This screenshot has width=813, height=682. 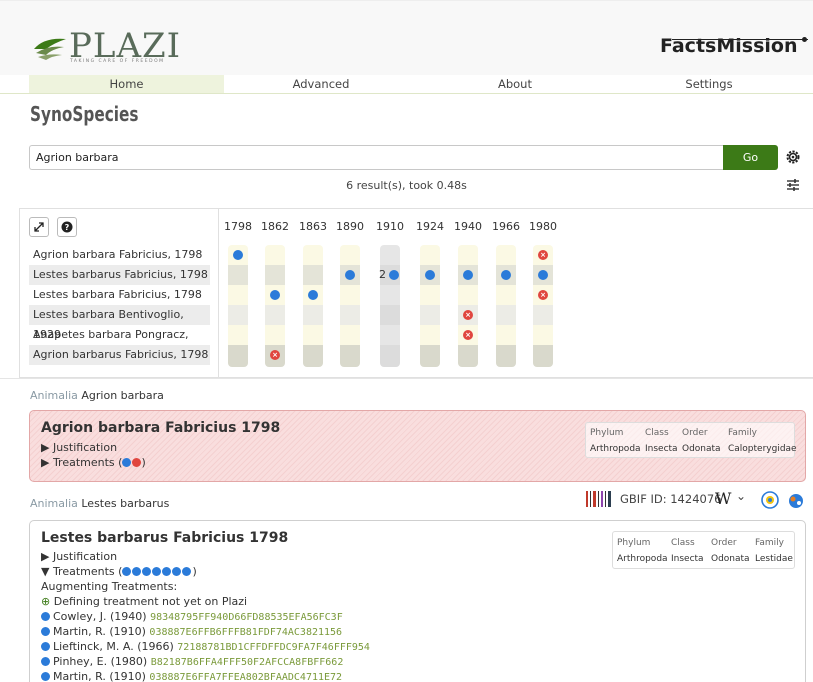 I want to click on synonym-row: Lestes barbara Fabricius, 1798, so click(x=119, y=295).